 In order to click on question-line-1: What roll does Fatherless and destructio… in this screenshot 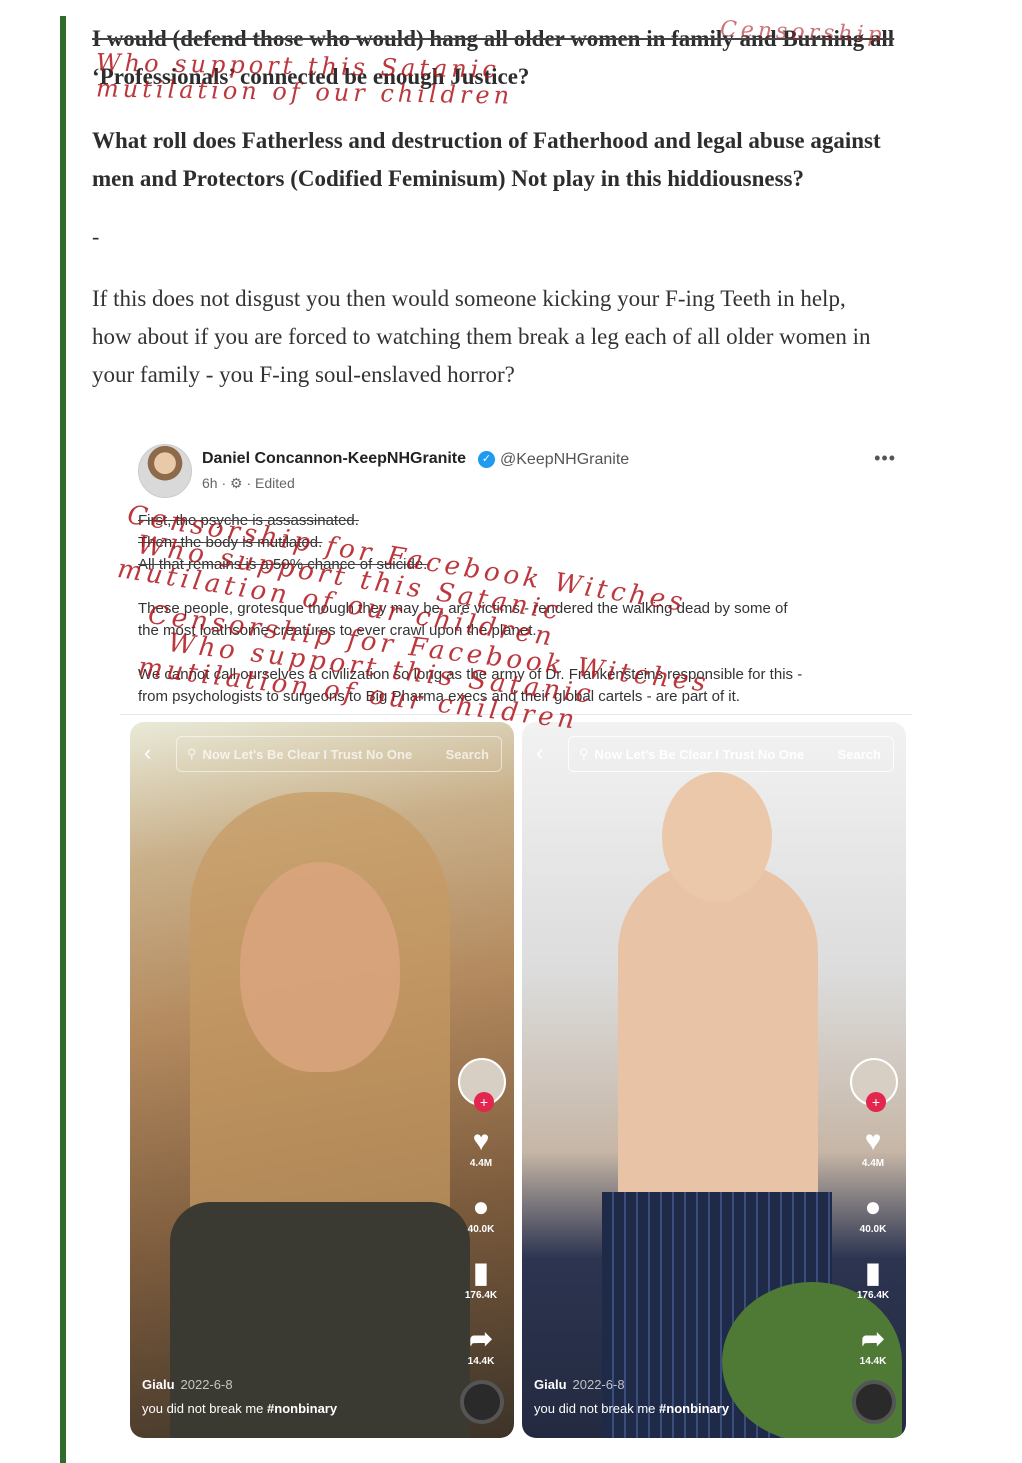, I will do `click(486, 140)`.